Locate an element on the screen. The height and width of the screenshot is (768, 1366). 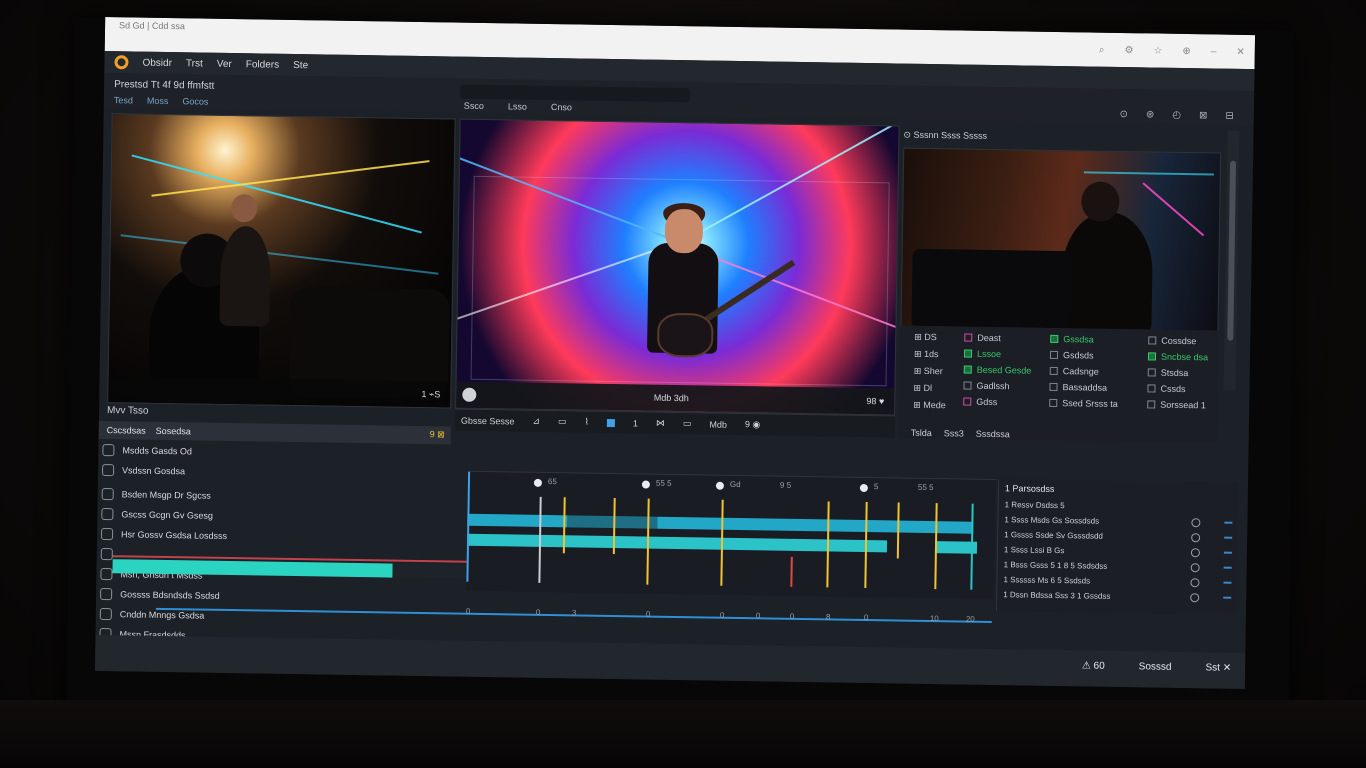
effects-caption: Tslda Sss3 Sssdssa is located at coordinates (960, 434).